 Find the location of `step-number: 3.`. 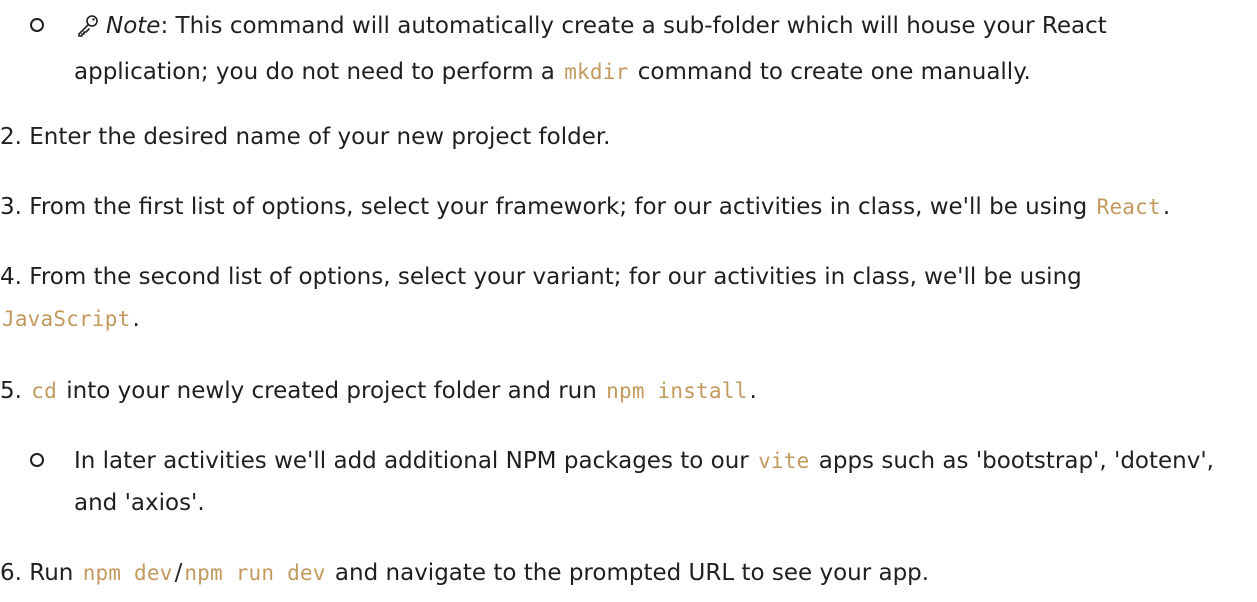

step-number: 3. is located at coordinates (11, 207).